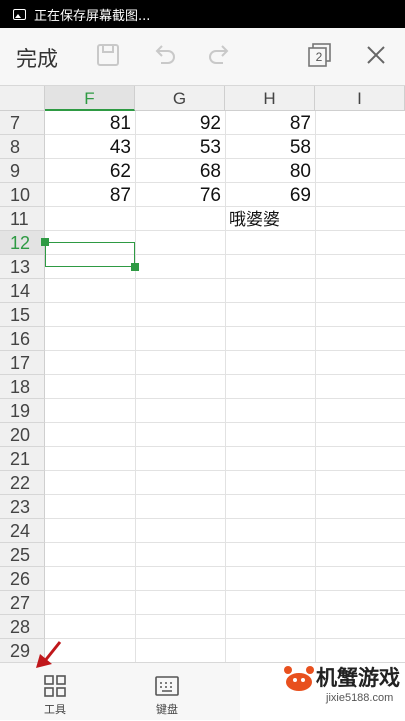 This screenshot has height=721, width=405. What do you see at coordinates (270, 196) in the screenshot?
I see `cell-h10: 69` at bounding box center [270, 196].